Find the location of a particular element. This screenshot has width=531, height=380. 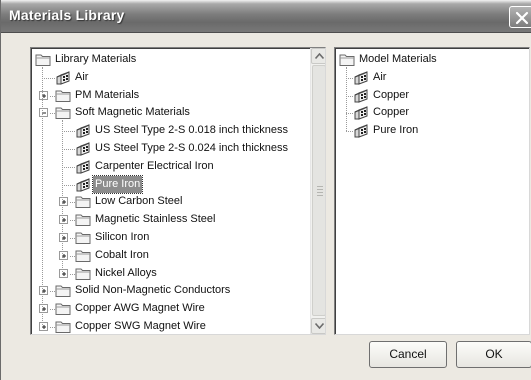

library-tree-item: Solid Non-Magnetic Conductors is located at coordinates (170, 290).